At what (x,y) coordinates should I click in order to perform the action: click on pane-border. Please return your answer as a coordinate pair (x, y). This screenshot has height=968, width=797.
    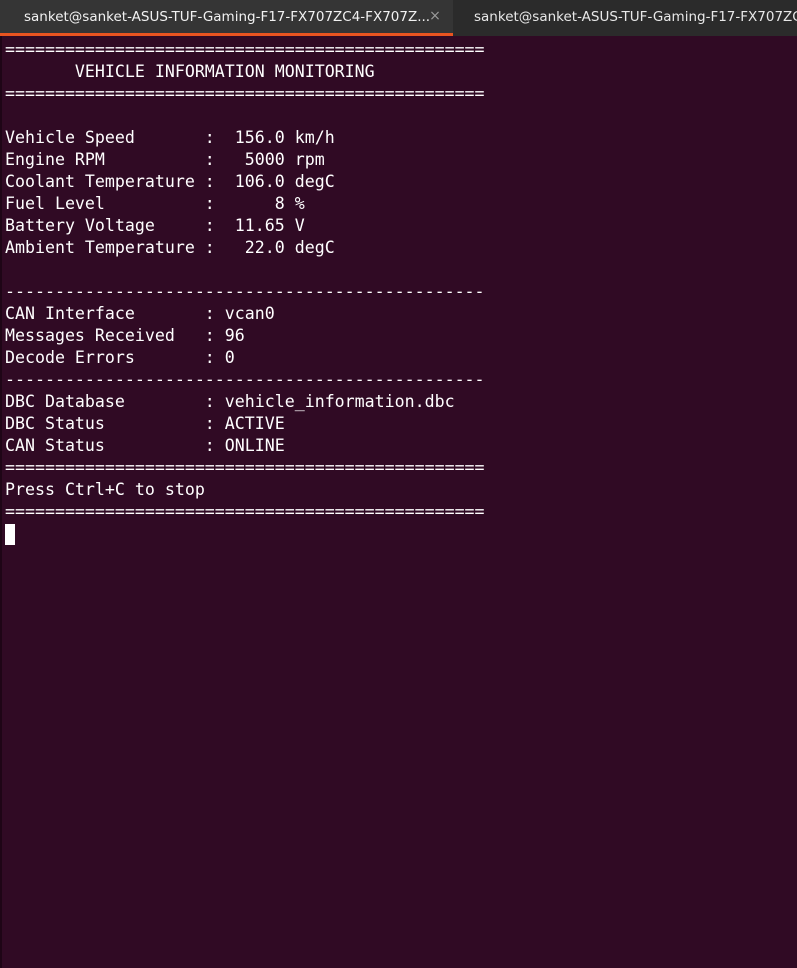
    Looking at the image, I should click on (1, 502).